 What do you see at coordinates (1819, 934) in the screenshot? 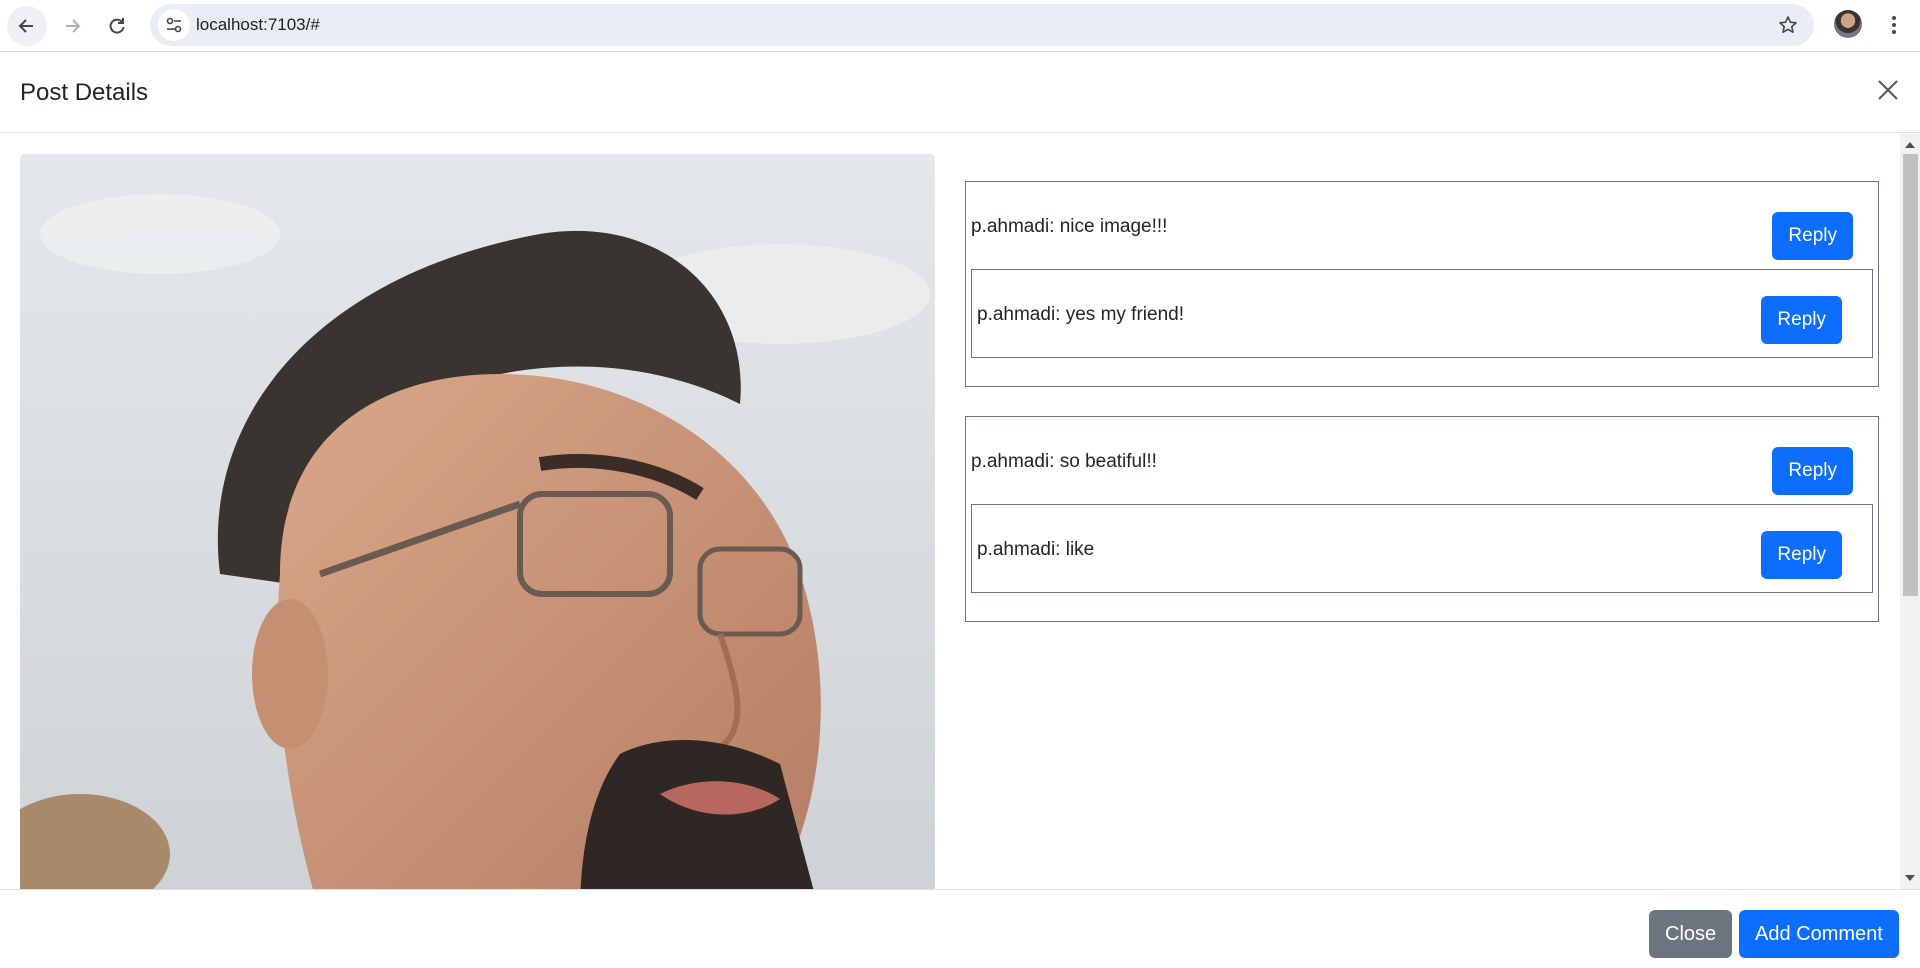
I see `add-comment-button: Add Comment` at bounding box center [1819, 934].